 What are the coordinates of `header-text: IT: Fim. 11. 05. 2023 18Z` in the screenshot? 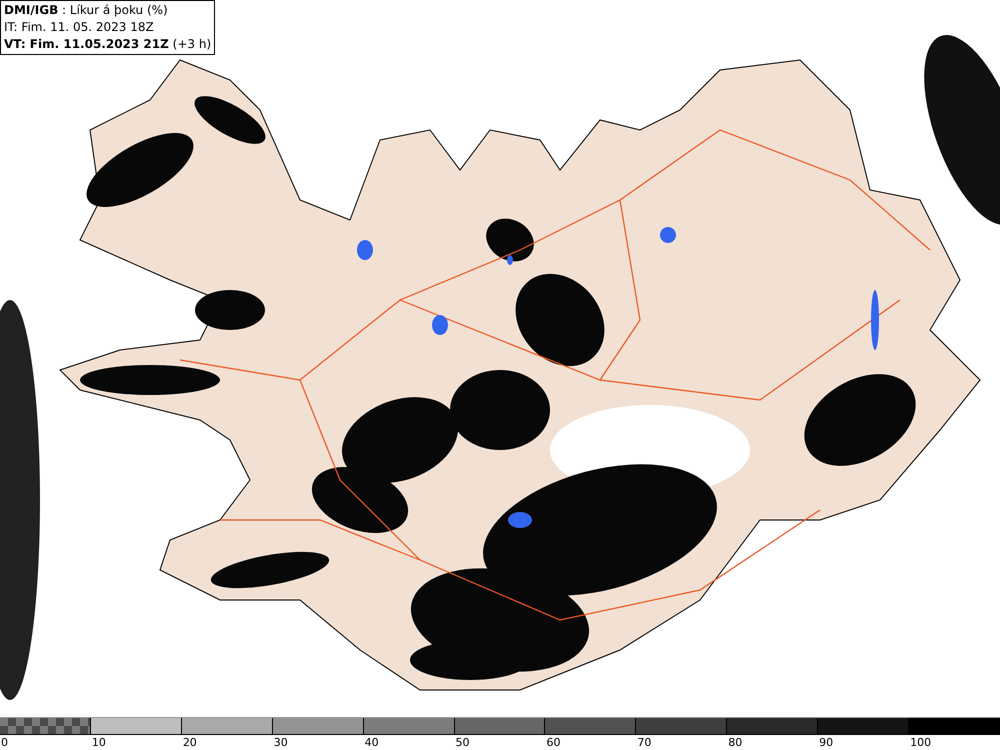 It's located at (79, 27).